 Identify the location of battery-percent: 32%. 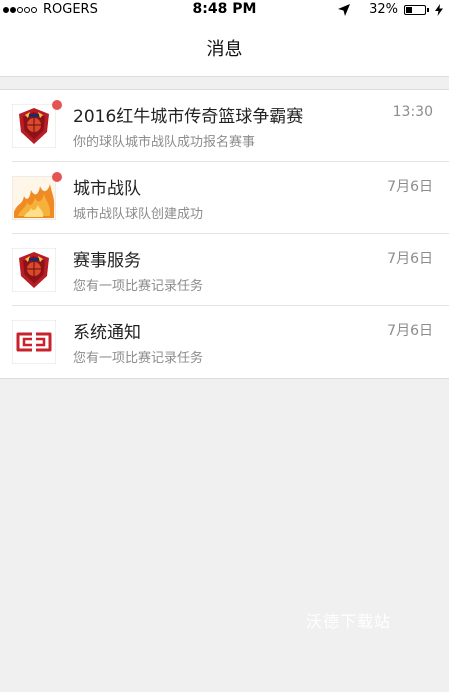
(383, 9).